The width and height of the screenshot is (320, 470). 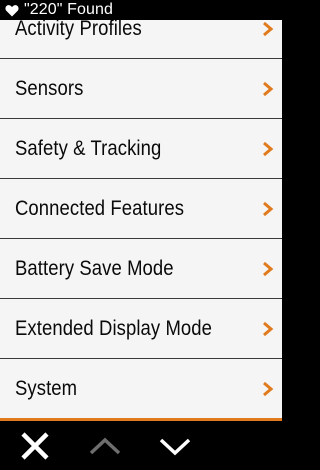 What do you see at coordinates (141, 445) in the screenshot?
I see `bottom-navigation-bar` at bounding box center [141, 445].